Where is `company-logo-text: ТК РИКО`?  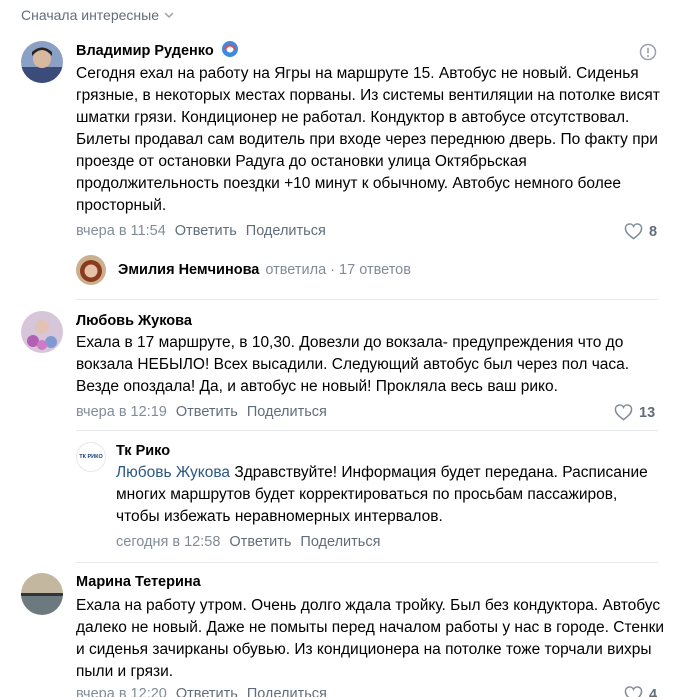 company-logo-text: ТК РИКО is located at coordinates (91, 457).